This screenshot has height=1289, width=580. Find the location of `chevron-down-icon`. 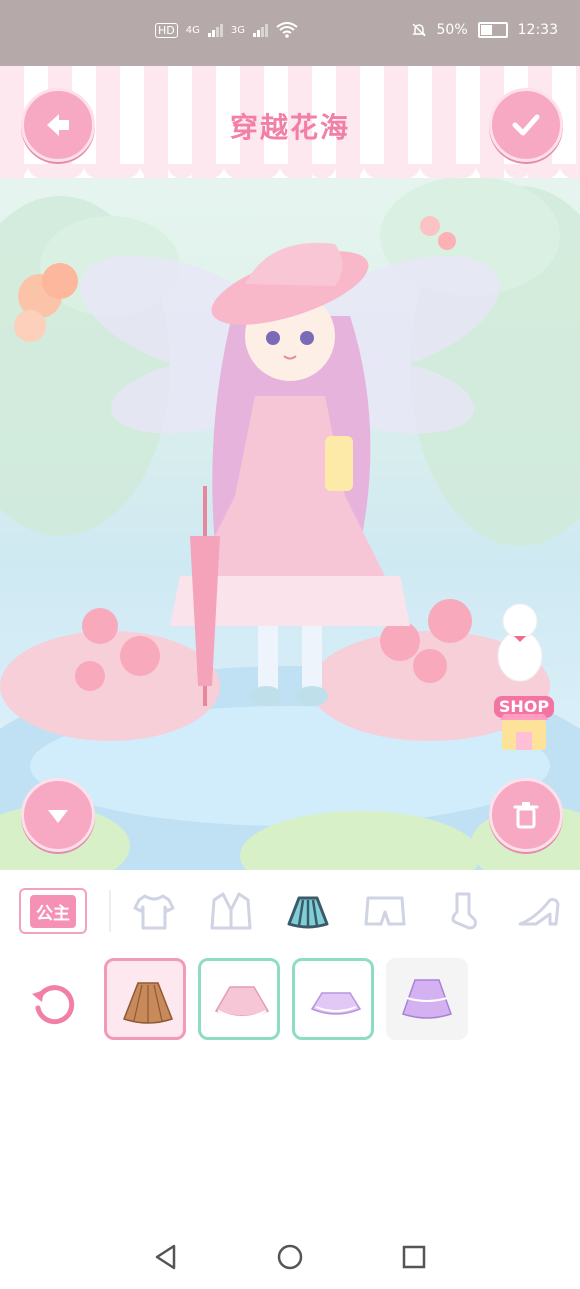

chevron-down-icon is located at coordinates (58, 816).